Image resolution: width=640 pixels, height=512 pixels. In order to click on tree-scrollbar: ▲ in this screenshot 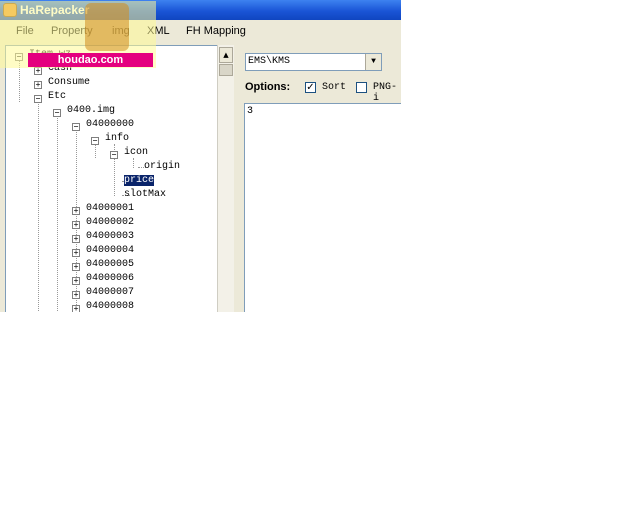, I will do `click(225, 178)`.